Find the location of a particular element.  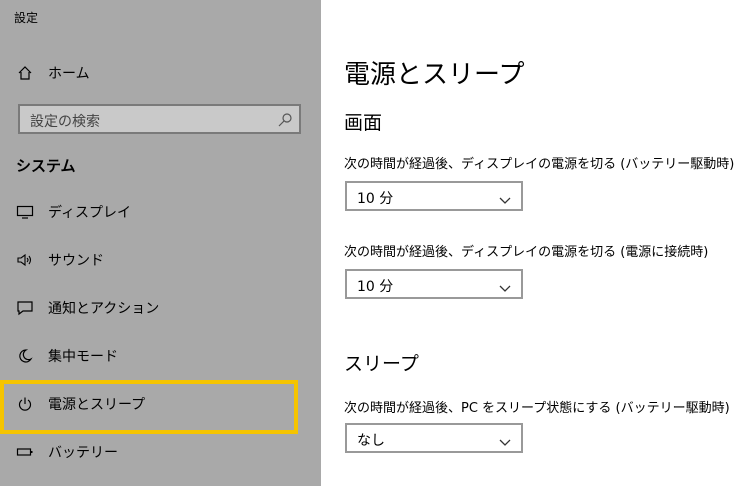

sidebar-item-notifications: 通知とアクション is located at coordinates (160, 308).